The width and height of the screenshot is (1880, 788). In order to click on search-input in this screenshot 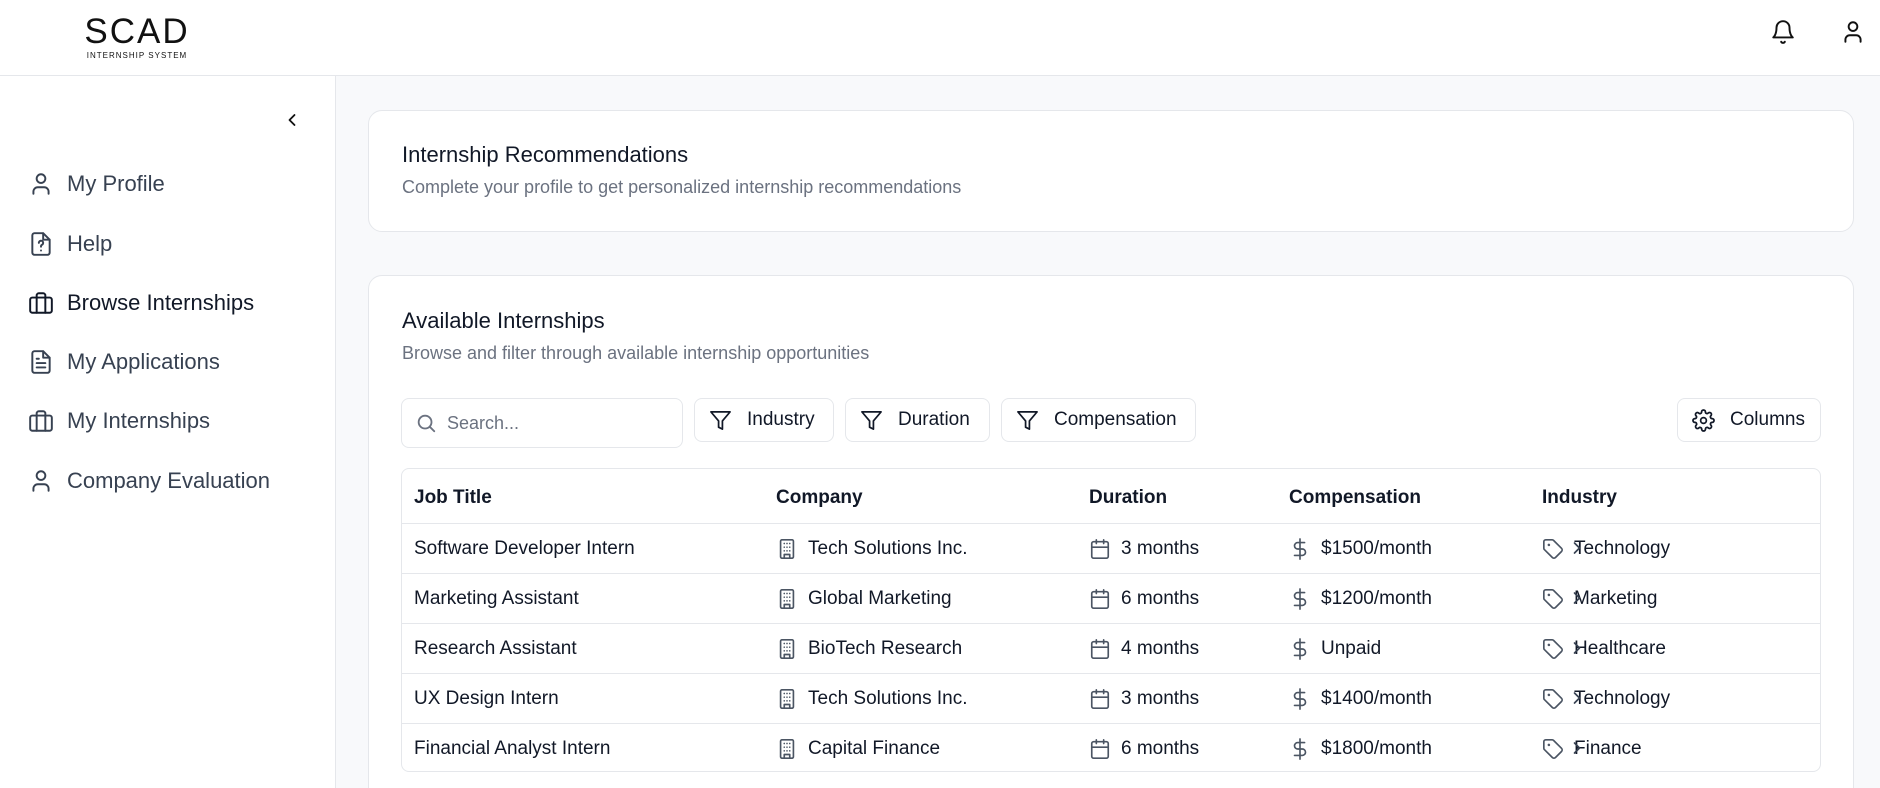, I will do `click(557, 423)`.